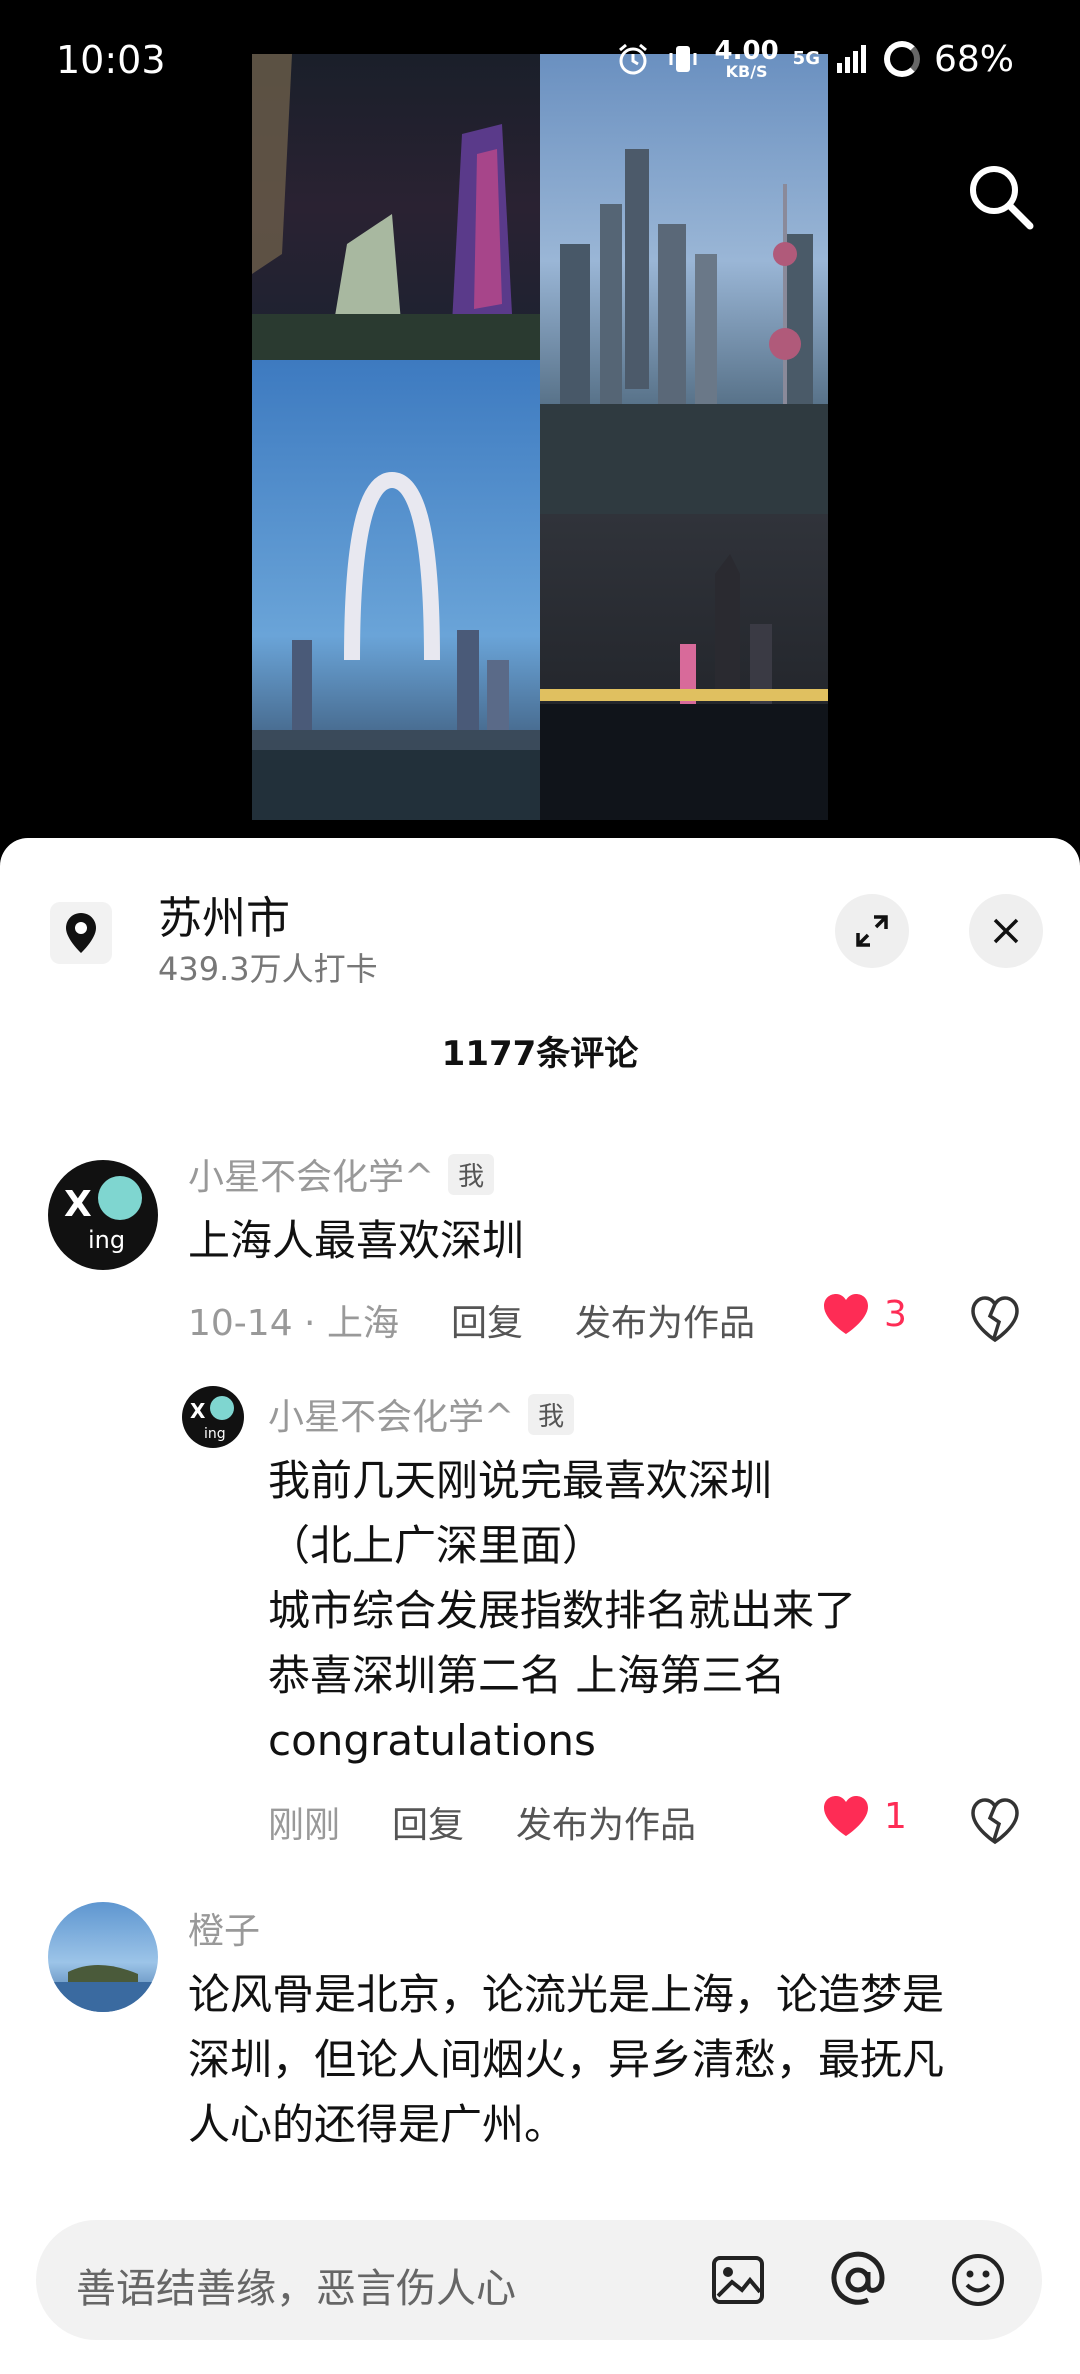 Image resolution: width=1080 pixels, height=2374 pixels. Describe the element at coordinates (224, 914) in the screenshot. I see `location-name: 苏州市` at that location.